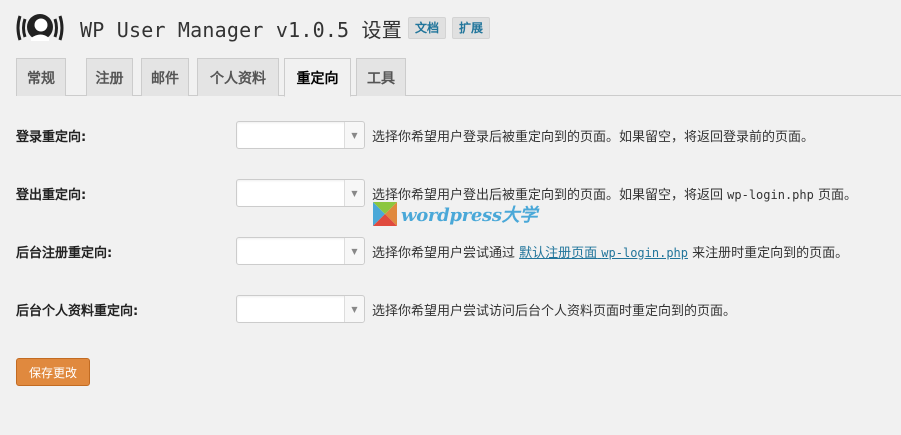  What do you see at coordinates (41, 77) in the screenshot?
I see `tab-general: 常规` at bounding box center [41, 77].